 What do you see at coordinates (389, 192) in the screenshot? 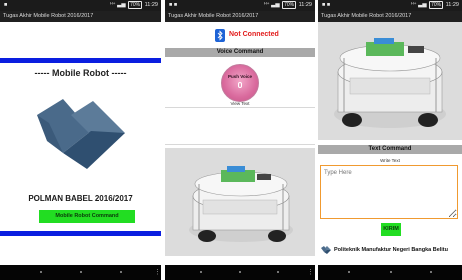
I see `command-text-input` at bounding box center [389, 192].